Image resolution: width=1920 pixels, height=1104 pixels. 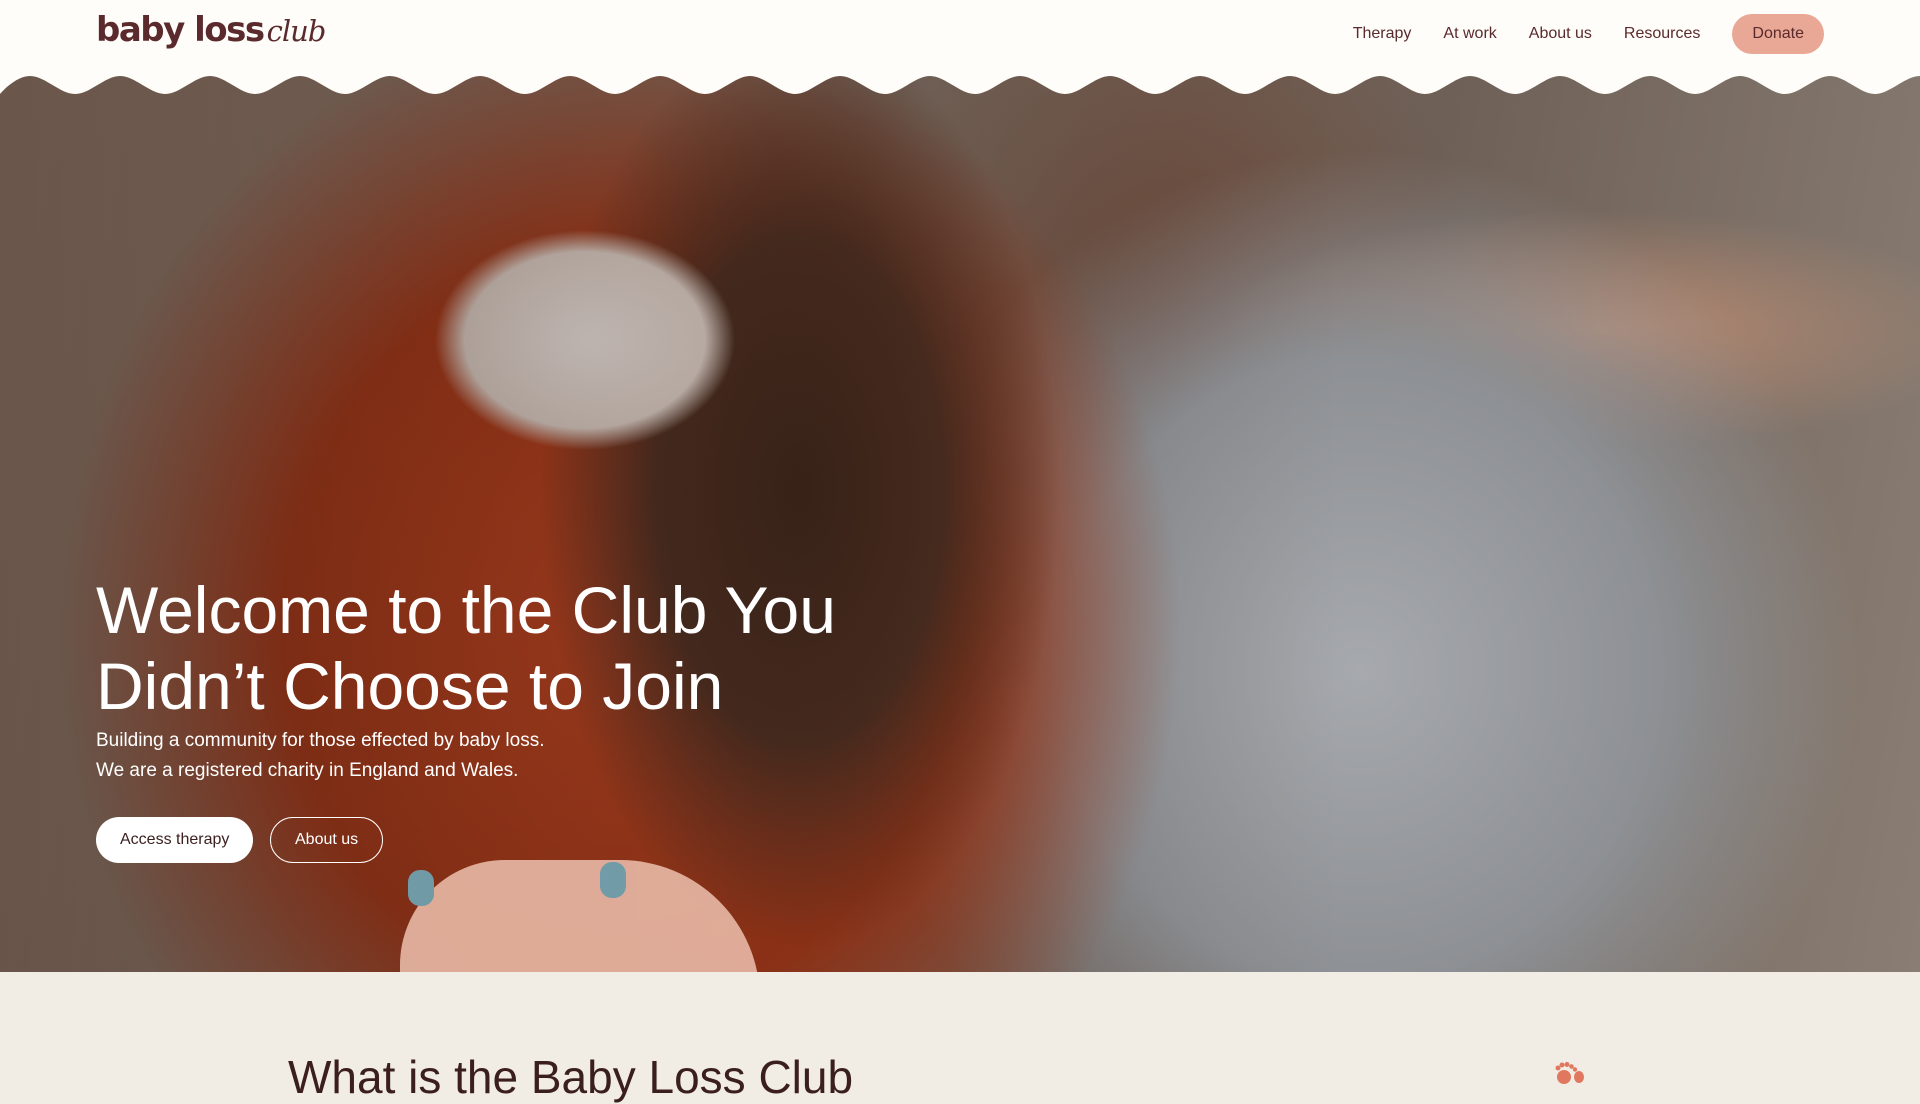 What do you see at coordinates (1560, 34) in the screenshot?
I see `nav-about-us: About us` at bounding box center [1560, 34].